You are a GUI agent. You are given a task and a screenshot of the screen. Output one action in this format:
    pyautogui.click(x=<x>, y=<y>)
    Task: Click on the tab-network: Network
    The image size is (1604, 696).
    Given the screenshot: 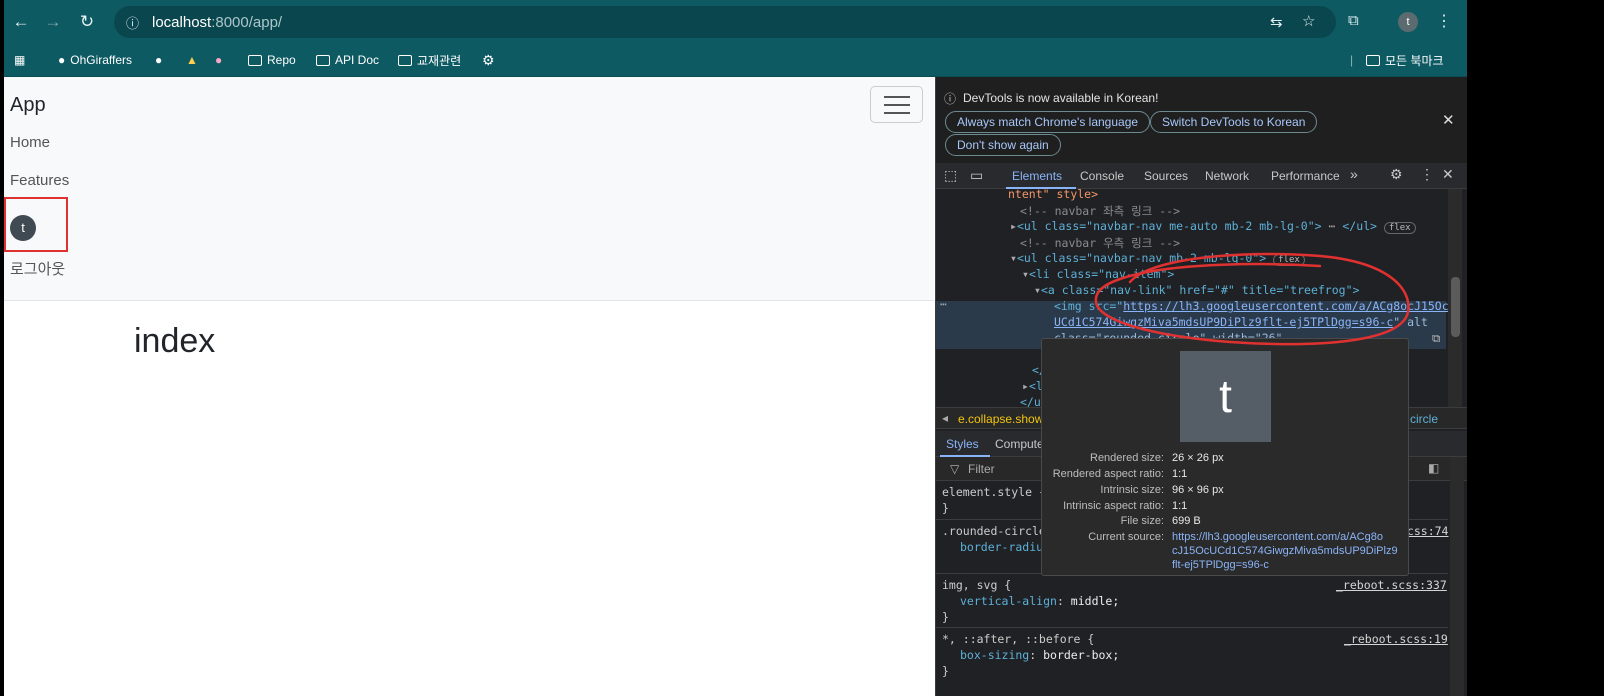 What is the action you would take?
    pyautogui.click(x=1227, y=176)
    